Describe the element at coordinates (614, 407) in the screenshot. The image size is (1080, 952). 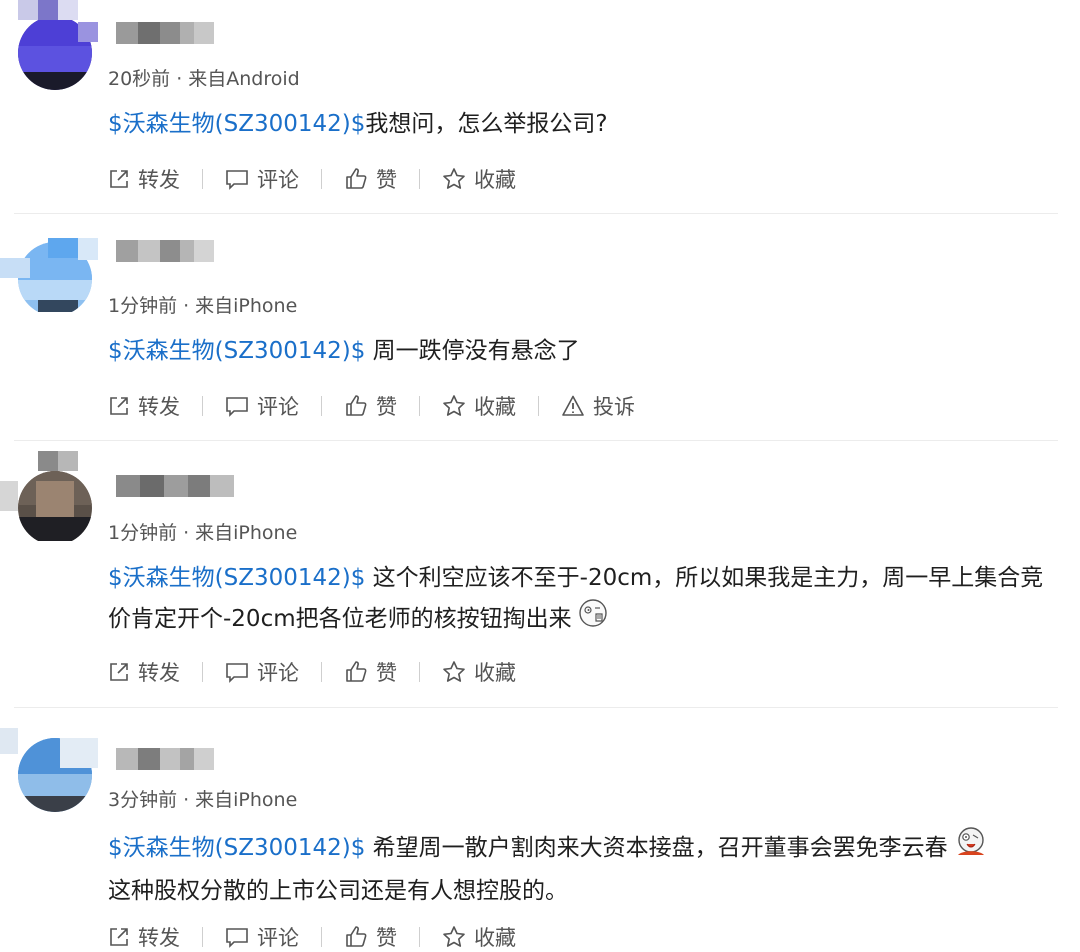
I see `report-label: 投诉` at that location.